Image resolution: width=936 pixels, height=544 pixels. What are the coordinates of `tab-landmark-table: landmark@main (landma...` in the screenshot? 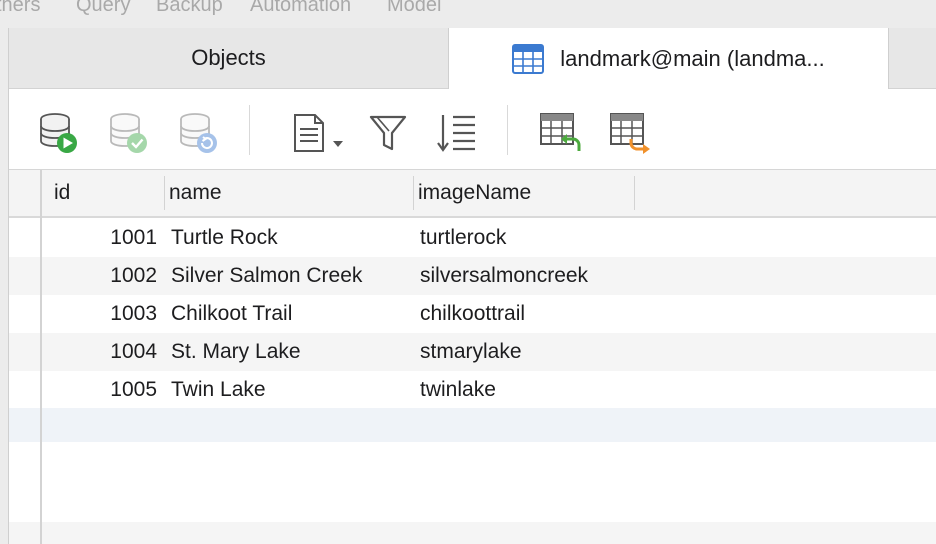 It's located at (668, 58).